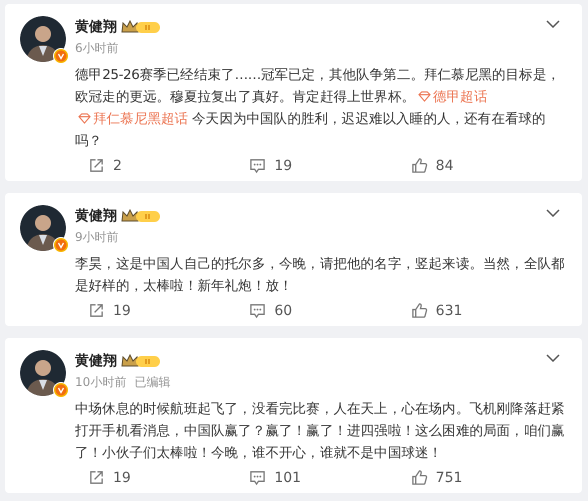 The image size is (588, 501). I want to click on edited-label: 已编辑, so click(152, 382).